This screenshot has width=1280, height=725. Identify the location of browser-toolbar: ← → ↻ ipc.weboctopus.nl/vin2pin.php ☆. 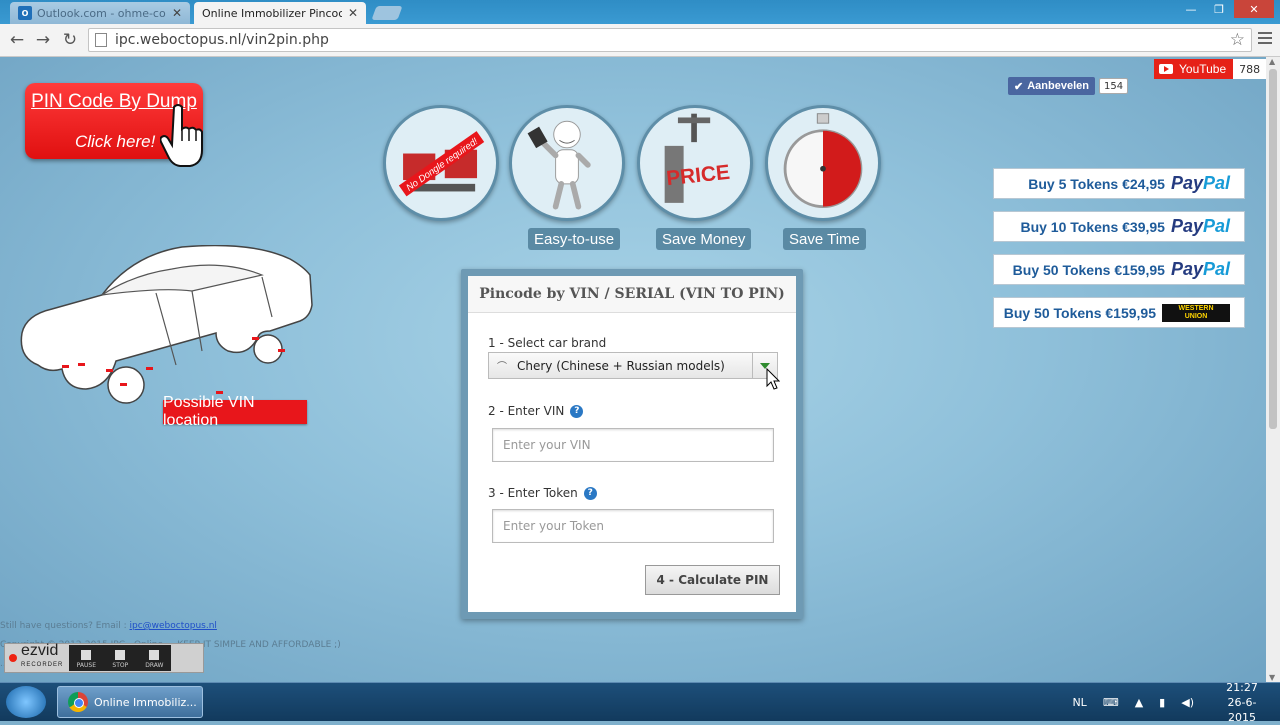
(640, 40).